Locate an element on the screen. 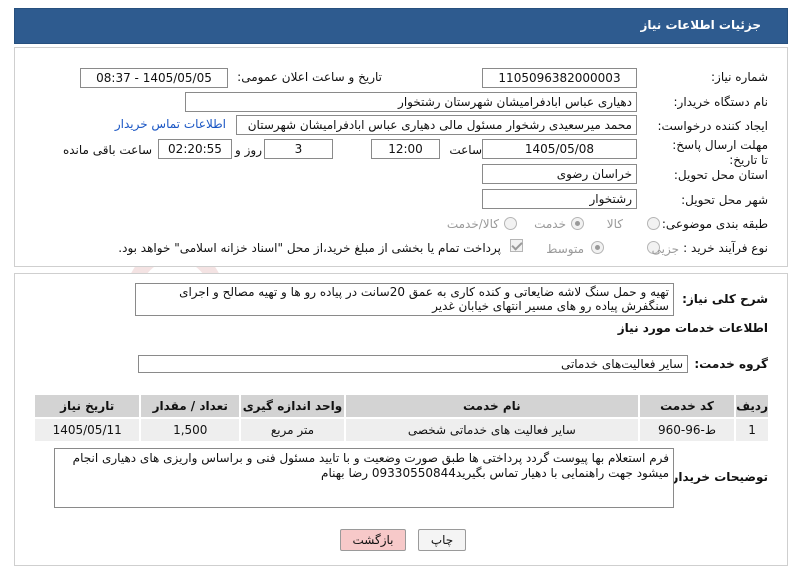  purchase-type-label: نوع فرآیند خرید : is located at coordinates (725, 248).